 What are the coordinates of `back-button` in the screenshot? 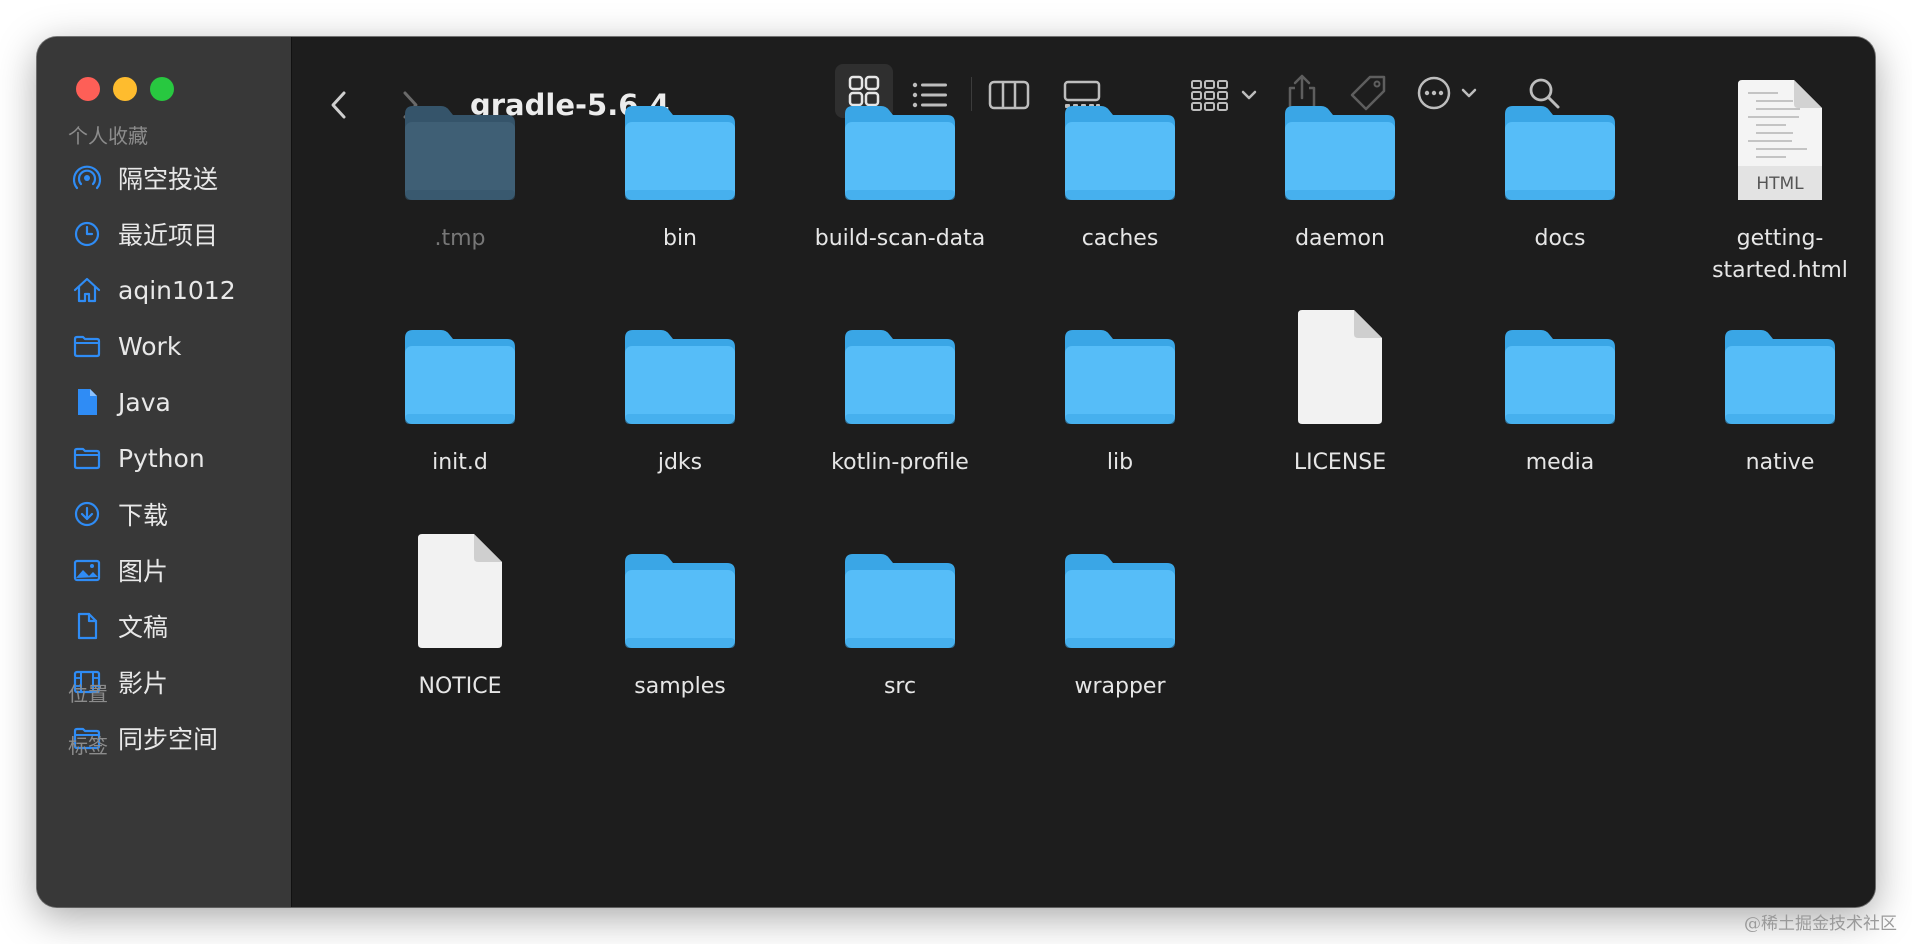 It's located at (340, 105).